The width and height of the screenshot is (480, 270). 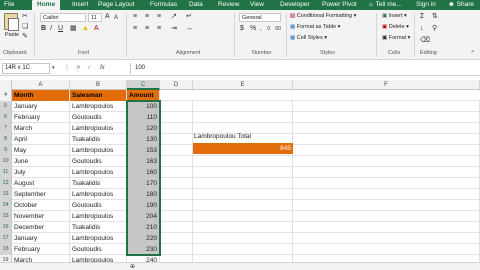 What do you see at coordinates (159, 17) in the screenshot?
I see `align-bottom-icon: ≡` at bounding box center [159, 17].